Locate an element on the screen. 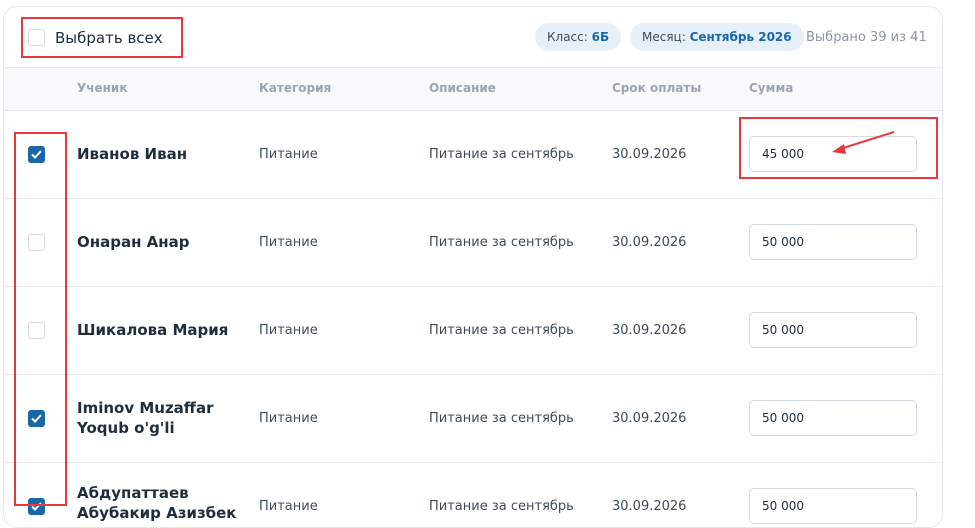 This screenshot has height=528, width=975. column-header-student: Ученик is located at coordinates (102, 88).